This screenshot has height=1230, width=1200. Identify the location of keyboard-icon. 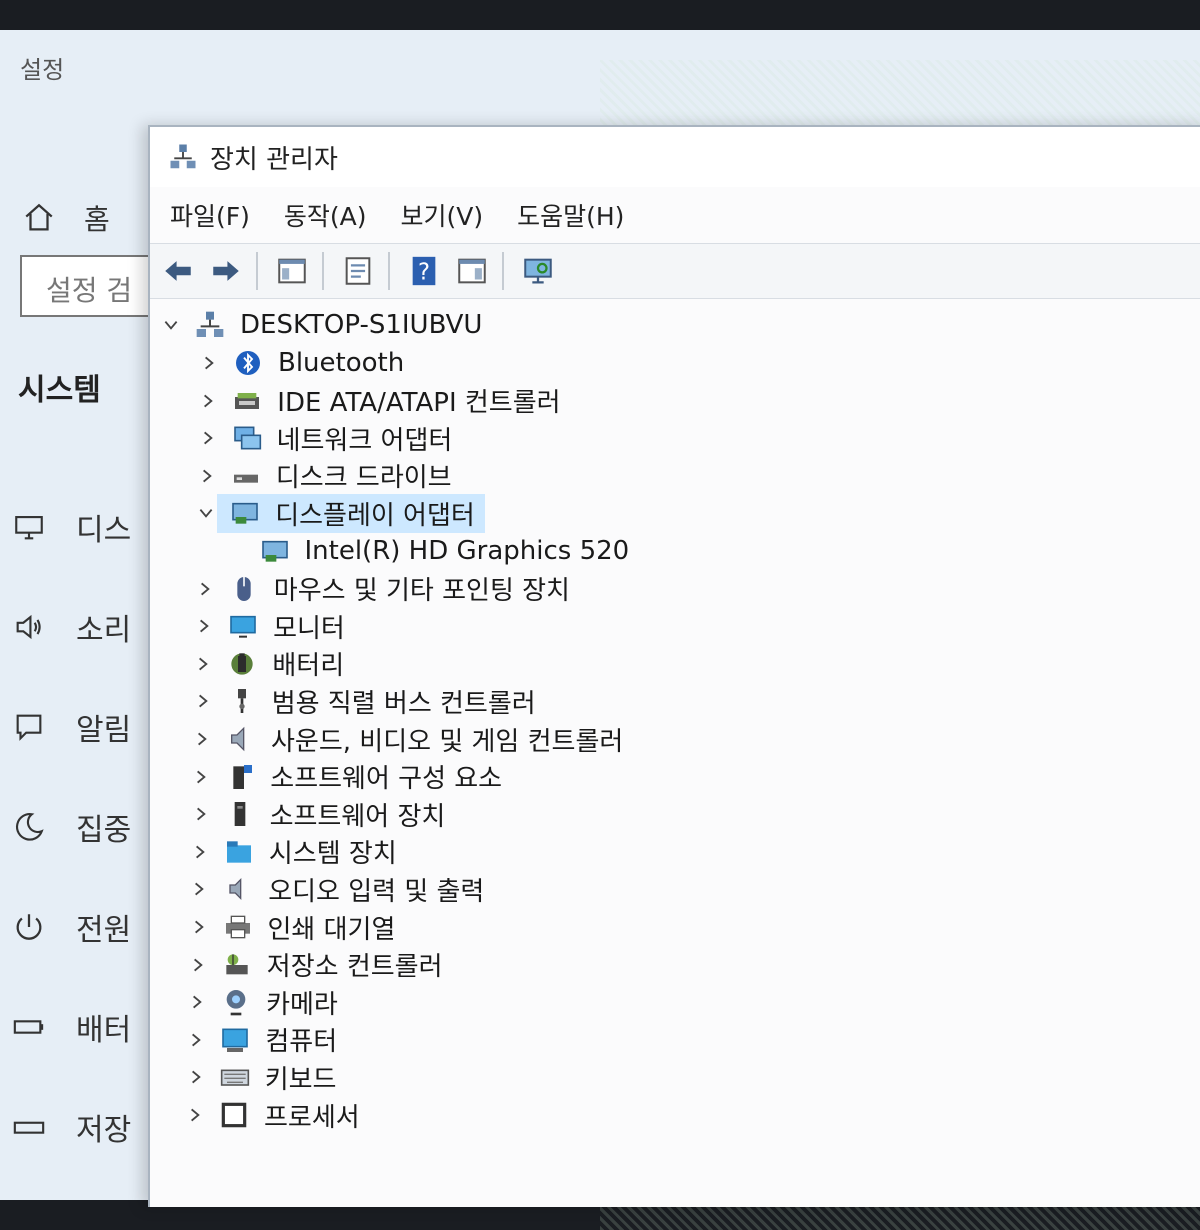
(234, 1078).